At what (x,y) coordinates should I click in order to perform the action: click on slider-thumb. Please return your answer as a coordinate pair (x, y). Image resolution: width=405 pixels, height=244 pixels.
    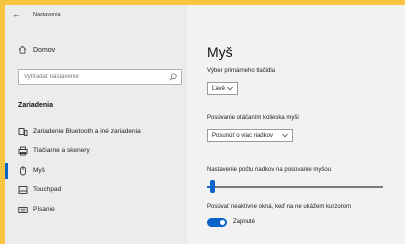
    Looking at the image, I should click on (213, 186).